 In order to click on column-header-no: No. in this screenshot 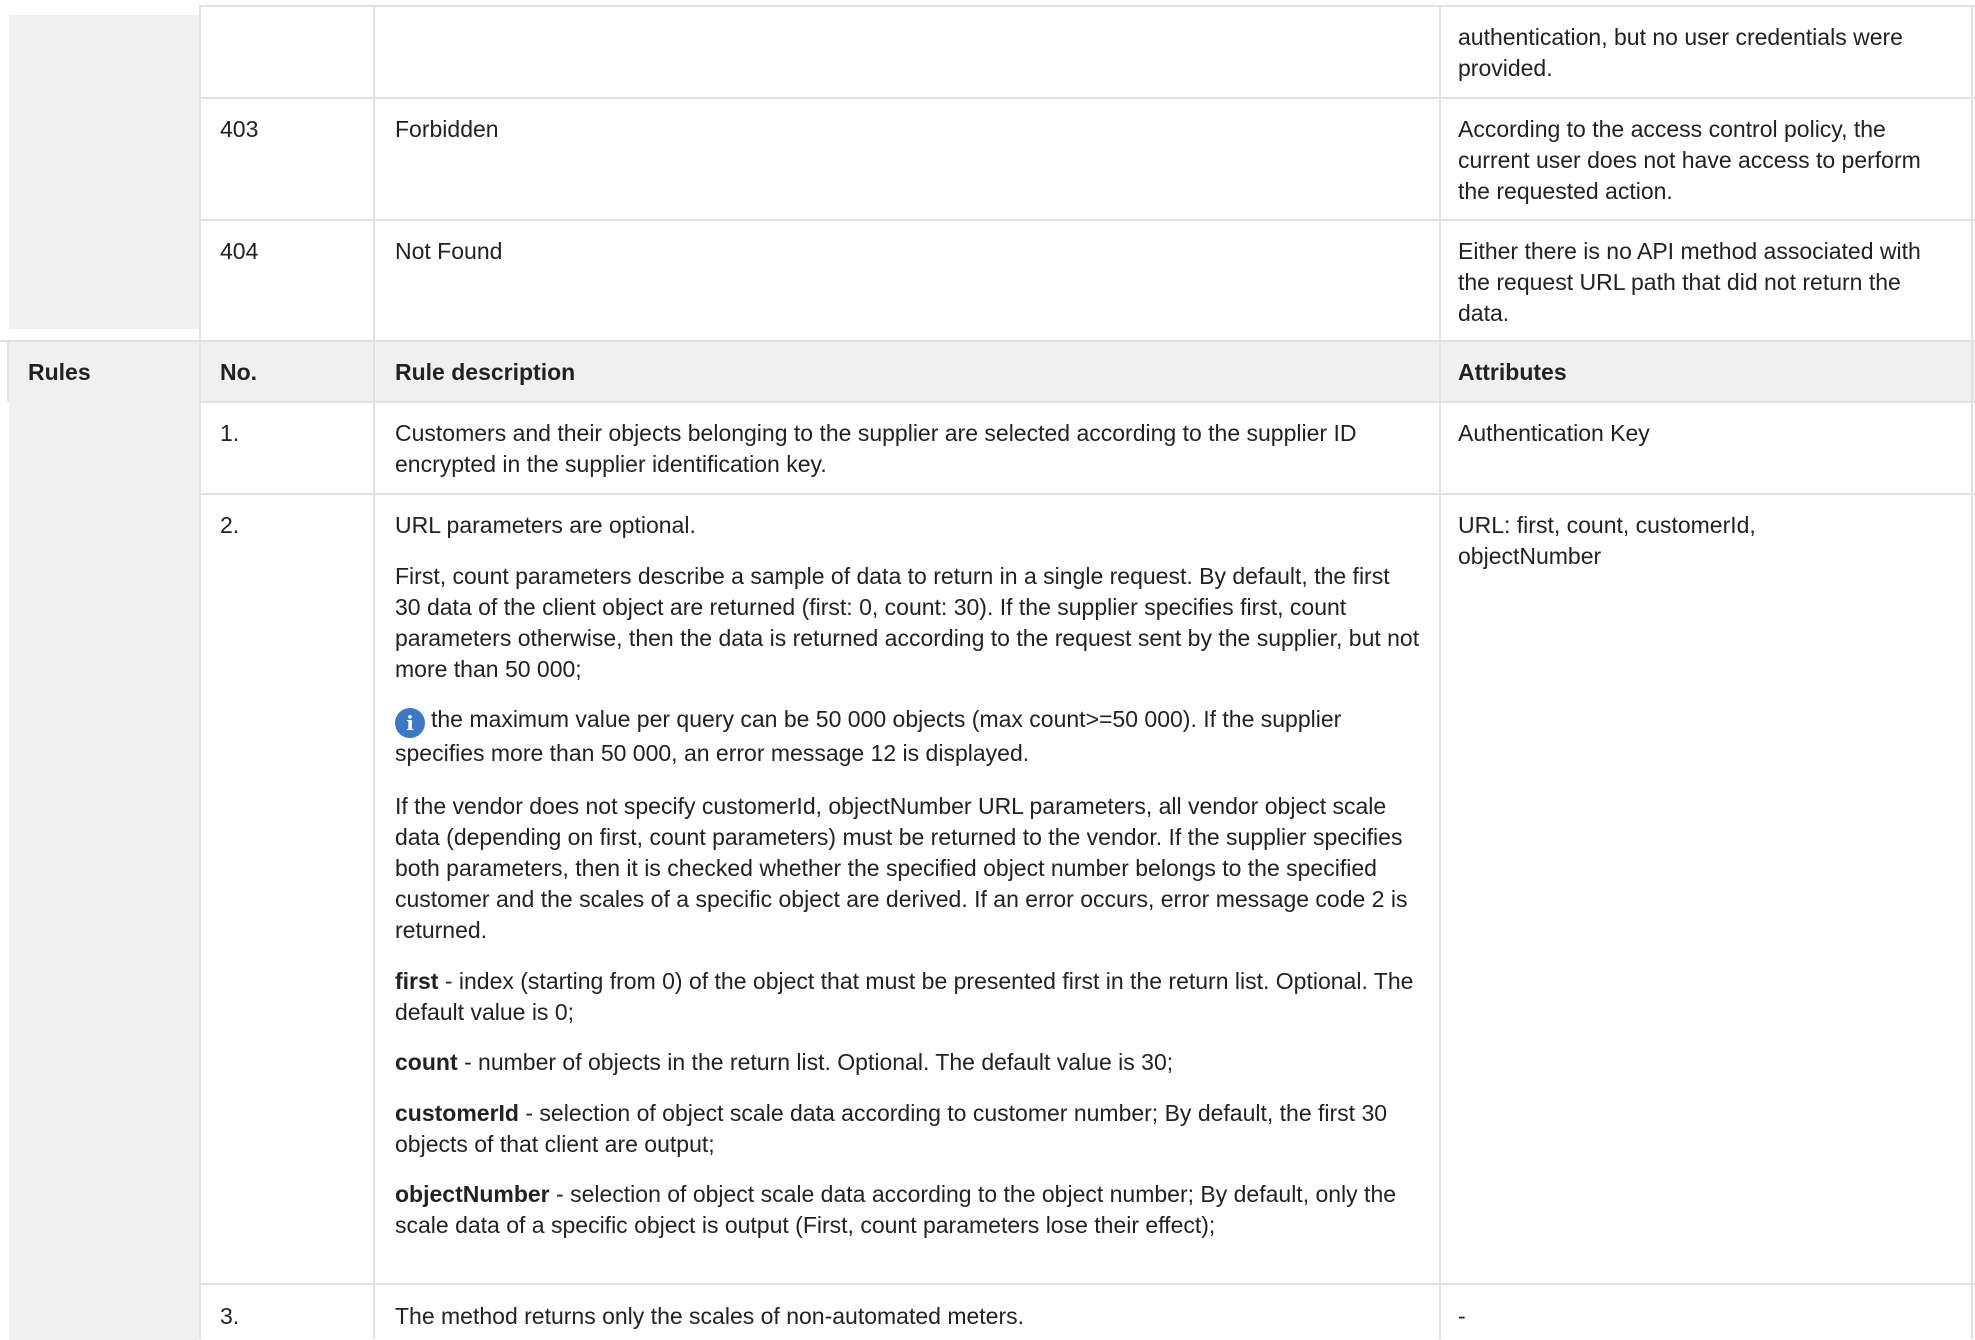, I will do `click(239, 372)`.